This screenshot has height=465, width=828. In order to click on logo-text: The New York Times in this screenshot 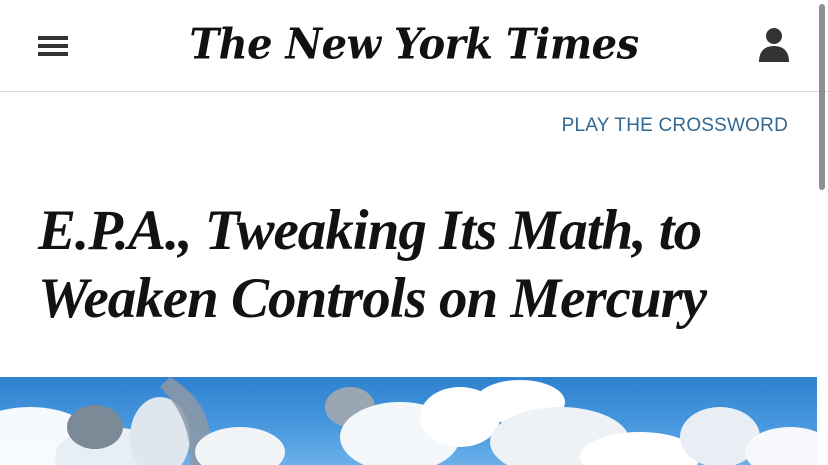, I will do `click(414, 44)`.